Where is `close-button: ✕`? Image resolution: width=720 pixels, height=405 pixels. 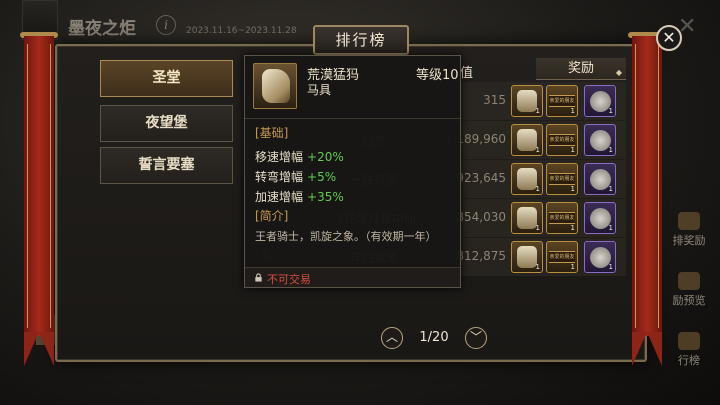 close-button: ✕ is located at coordinates (669, 38).